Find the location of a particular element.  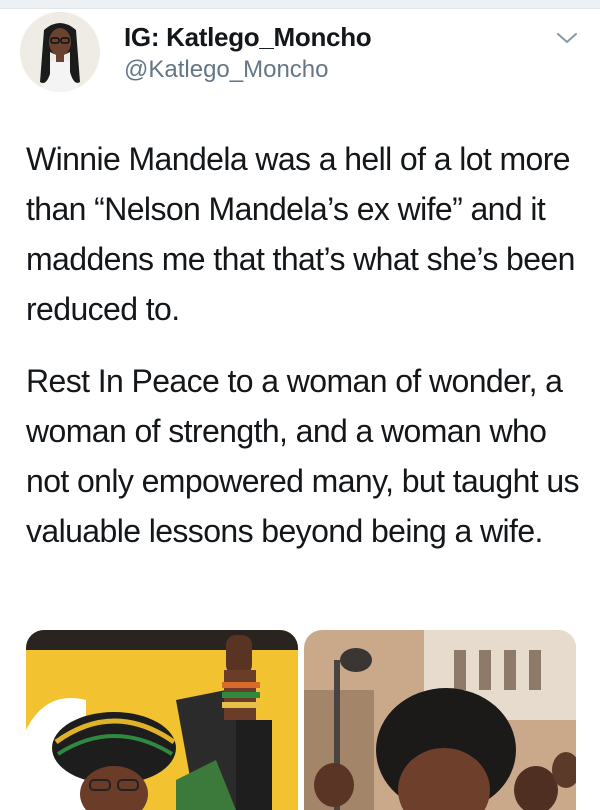

photo-crowd is located at coordinates (440, 720).